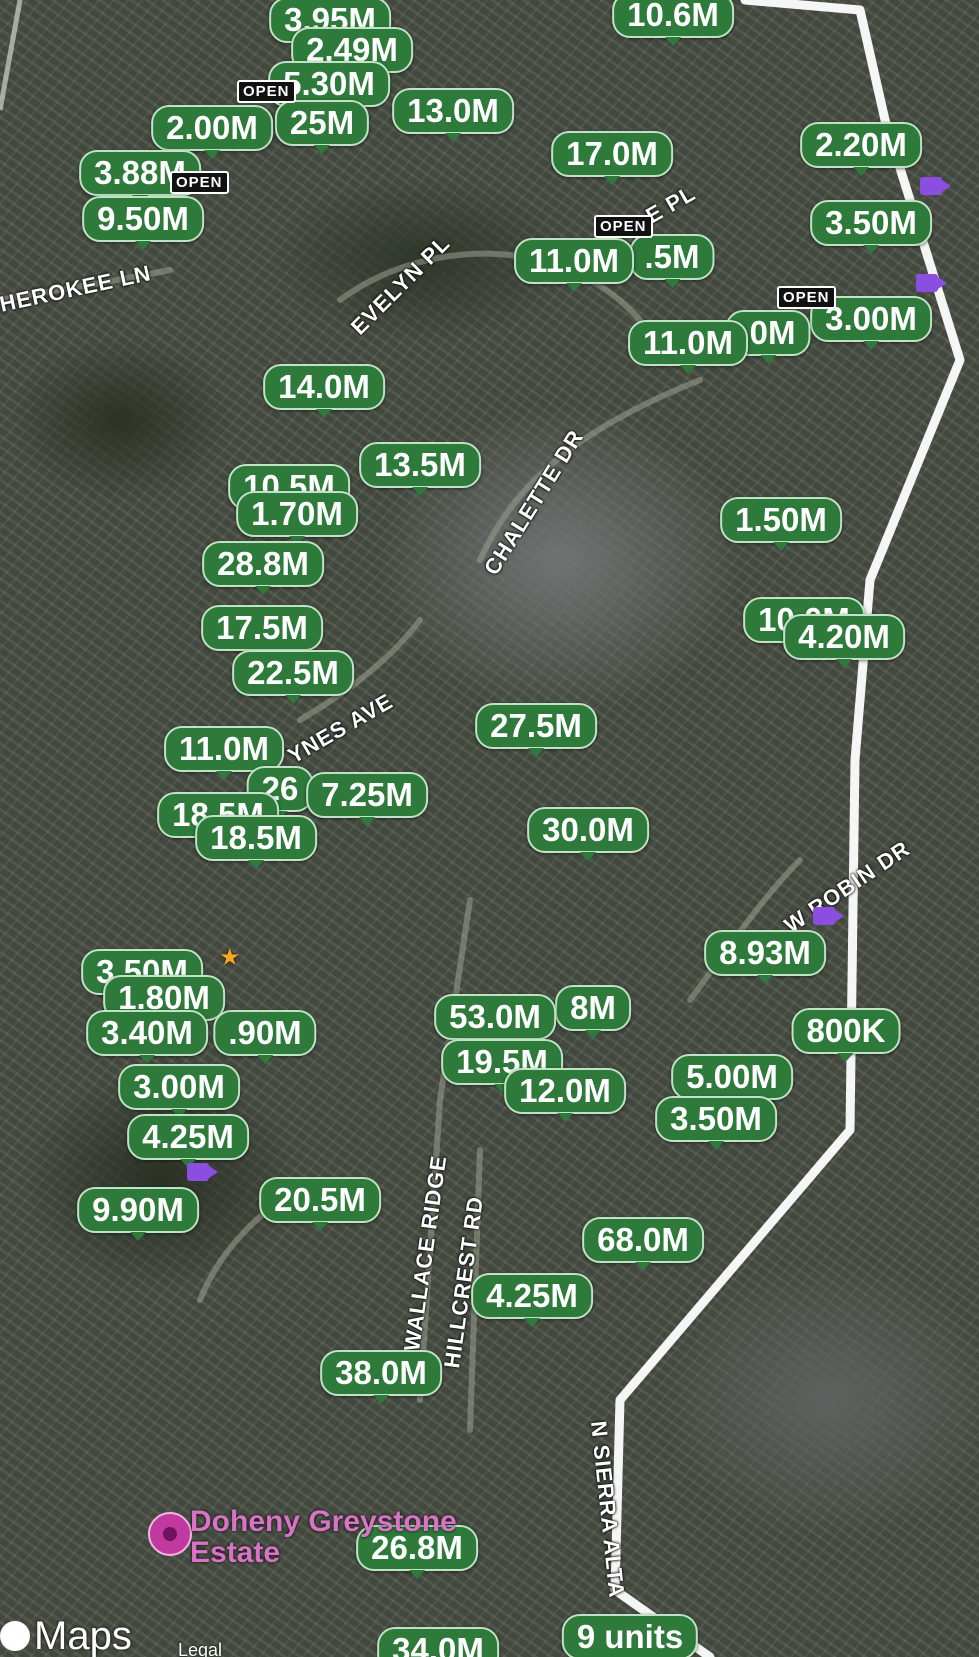  I want to click on legal-link: Legal, so click(200, 1648).